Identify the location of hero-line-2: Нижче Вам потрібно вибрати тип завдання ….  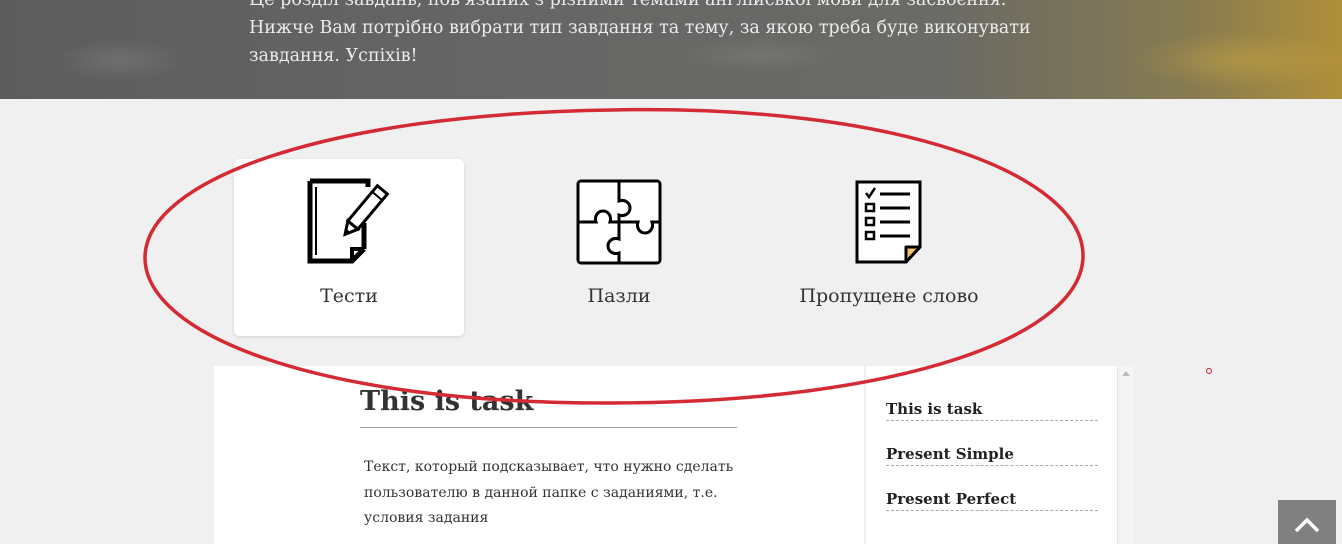
(640, 28).